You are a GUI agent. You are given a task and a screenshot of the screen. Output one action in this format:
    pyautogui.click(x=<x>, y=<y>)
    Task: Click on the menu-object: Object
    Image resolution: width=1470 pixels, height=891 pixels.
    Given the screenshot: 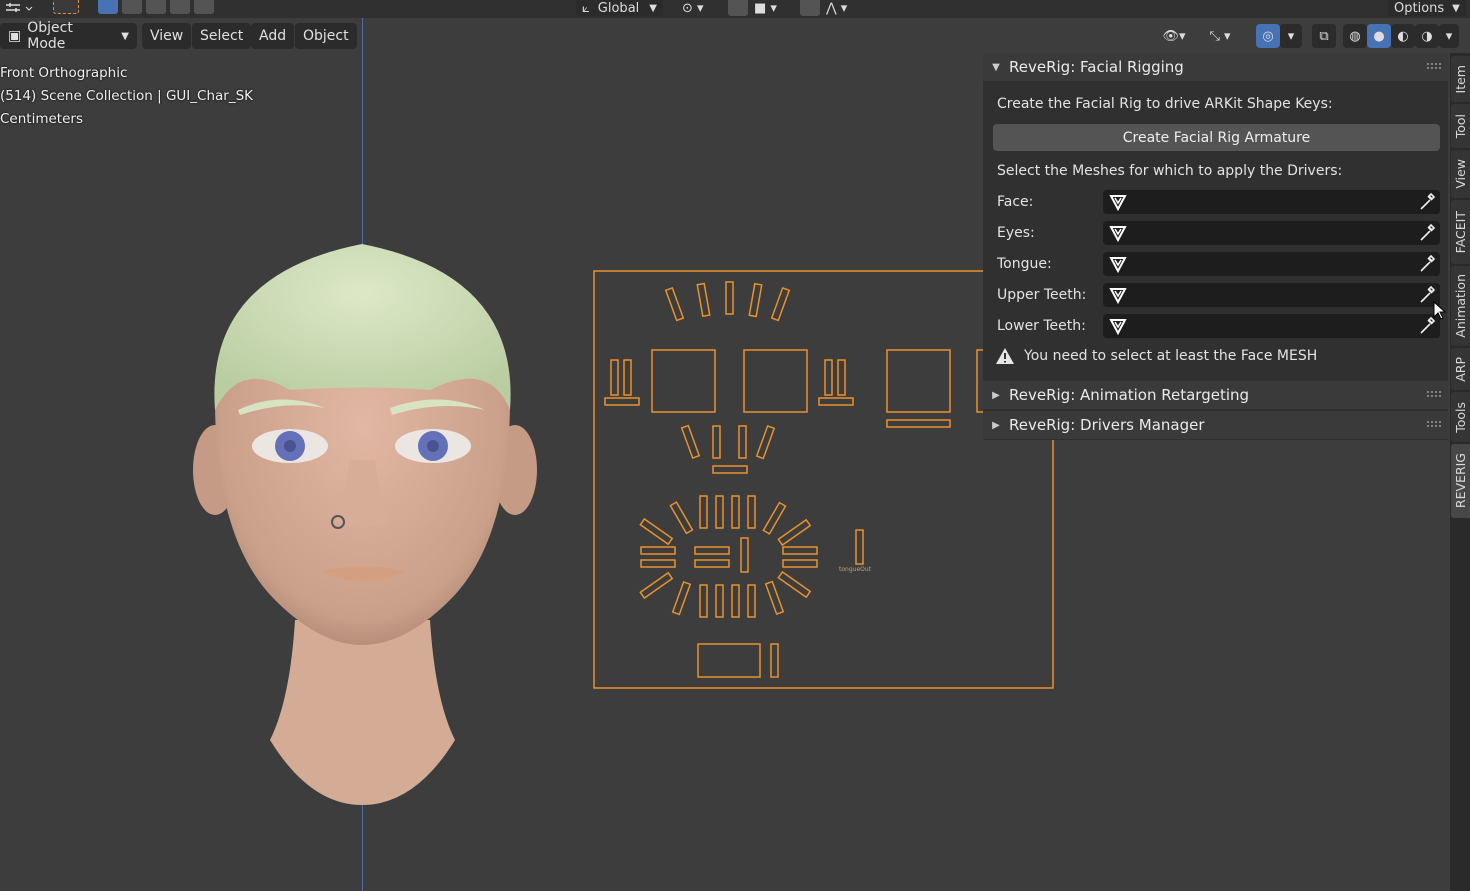 What is the action you would take?
    pyautogui.click(x=326, y=36)
    